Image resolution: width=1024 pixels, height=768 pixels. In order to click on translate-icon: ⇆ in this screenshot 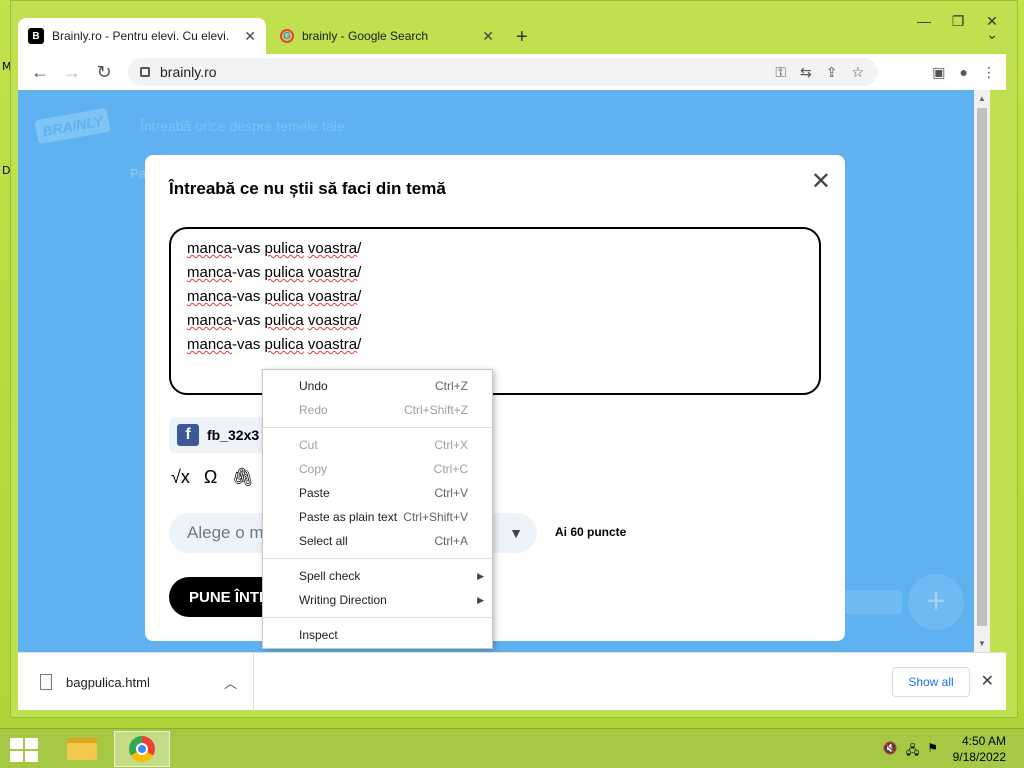, I will do `click(806, 72)`.